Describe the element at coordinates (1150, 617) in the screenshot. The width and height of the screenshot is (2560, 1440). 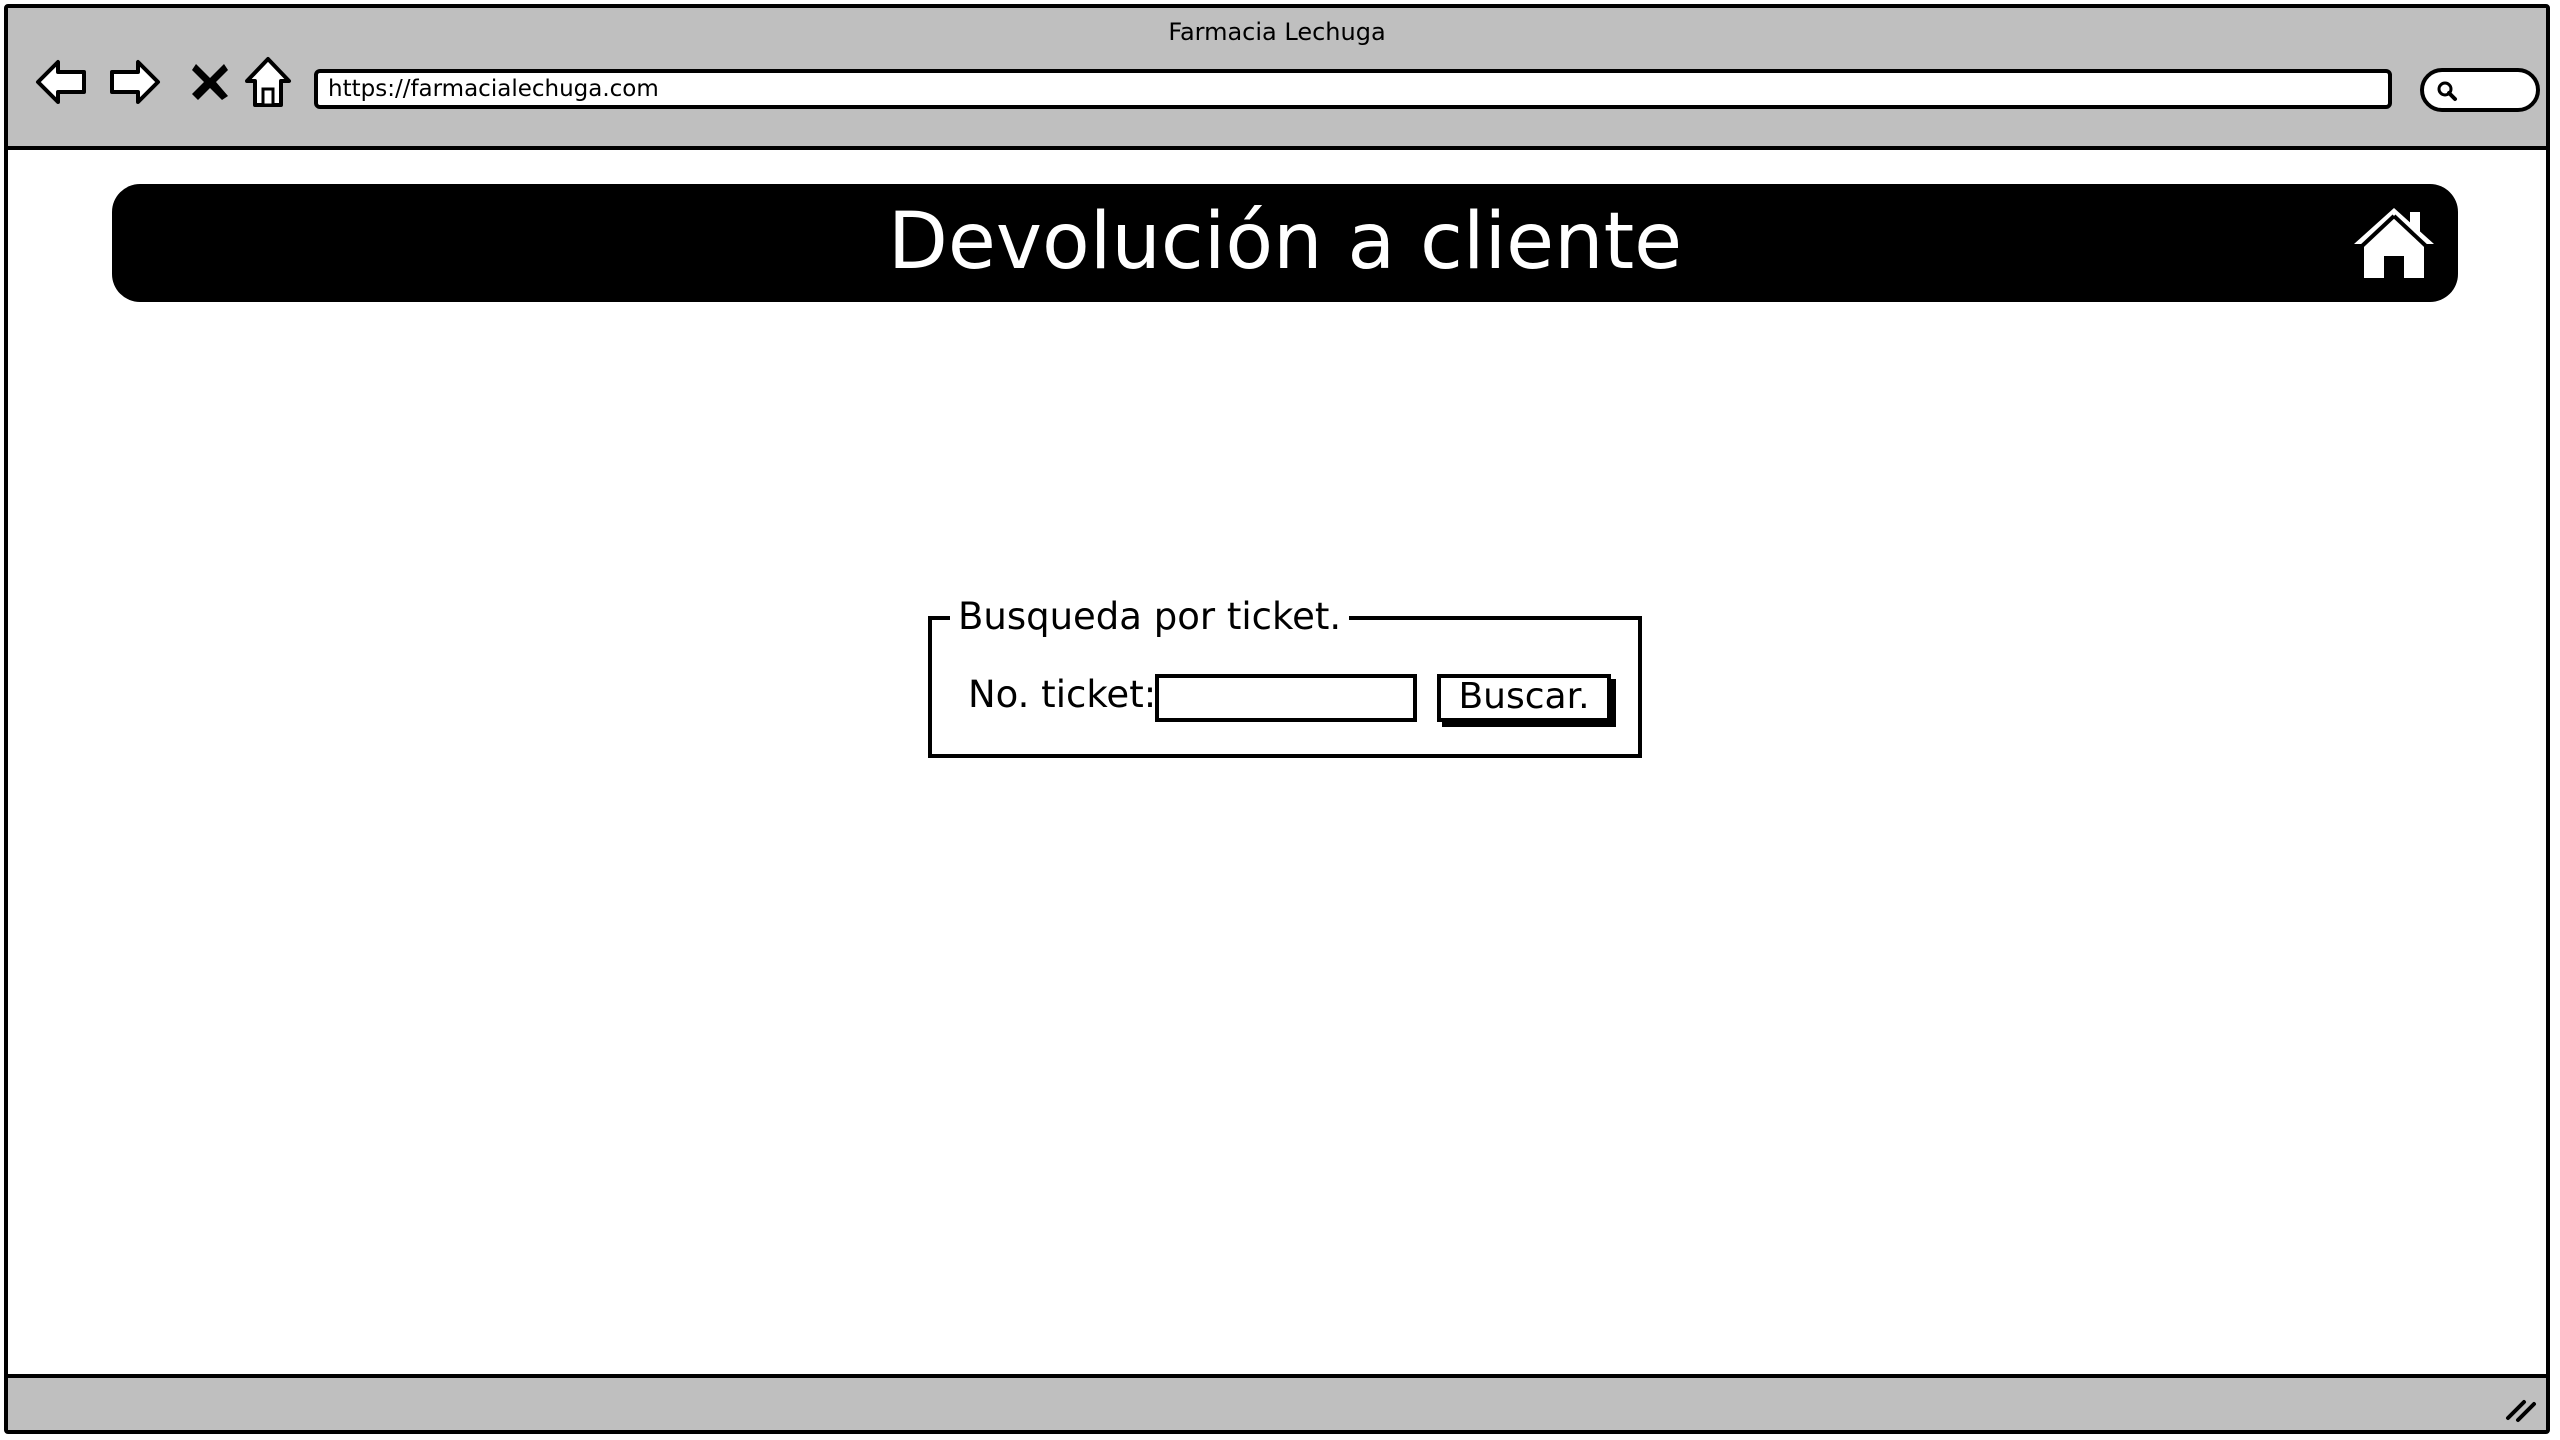
I see `ticket-search-legend: Busqueda por ticket.` at that location.